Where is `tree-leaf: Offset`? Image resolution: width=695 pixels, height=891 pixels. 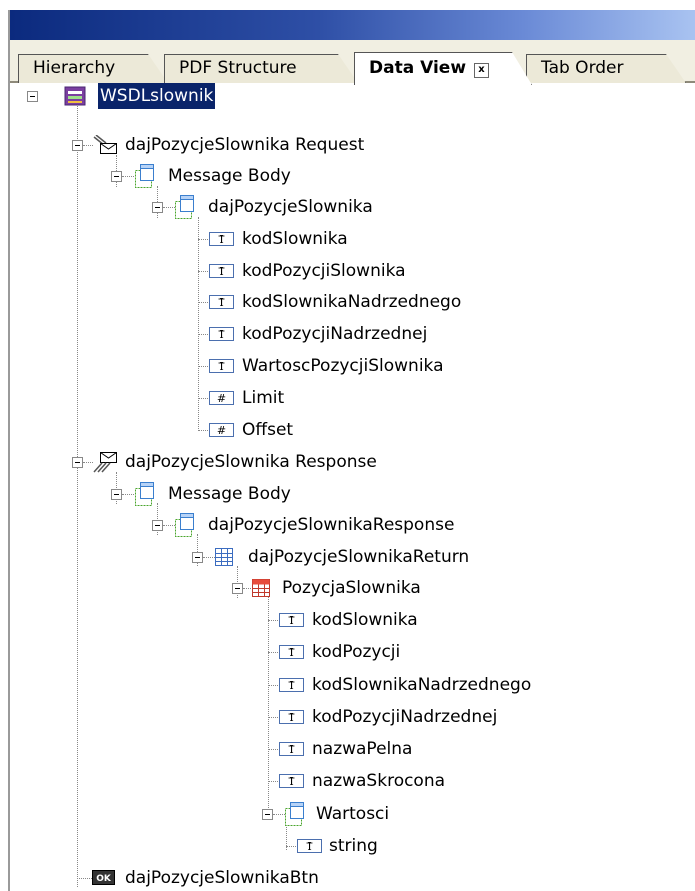 tree-leaf: Offset is located at coordinates (352, 430).